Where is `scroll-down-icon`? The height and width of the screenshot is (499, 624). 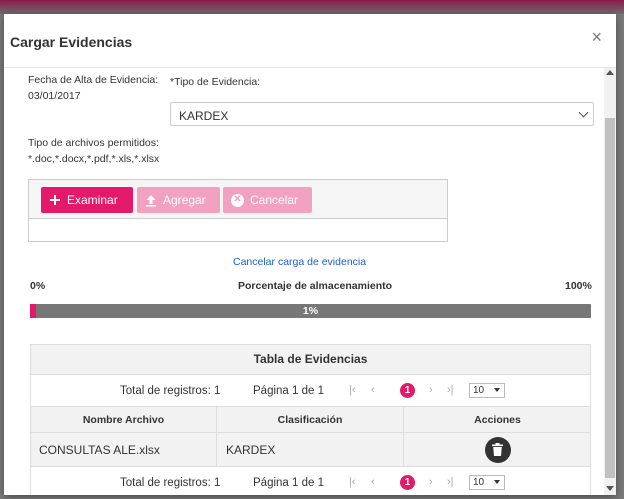 scroll-down-icon is located at coordinates (610, 488).